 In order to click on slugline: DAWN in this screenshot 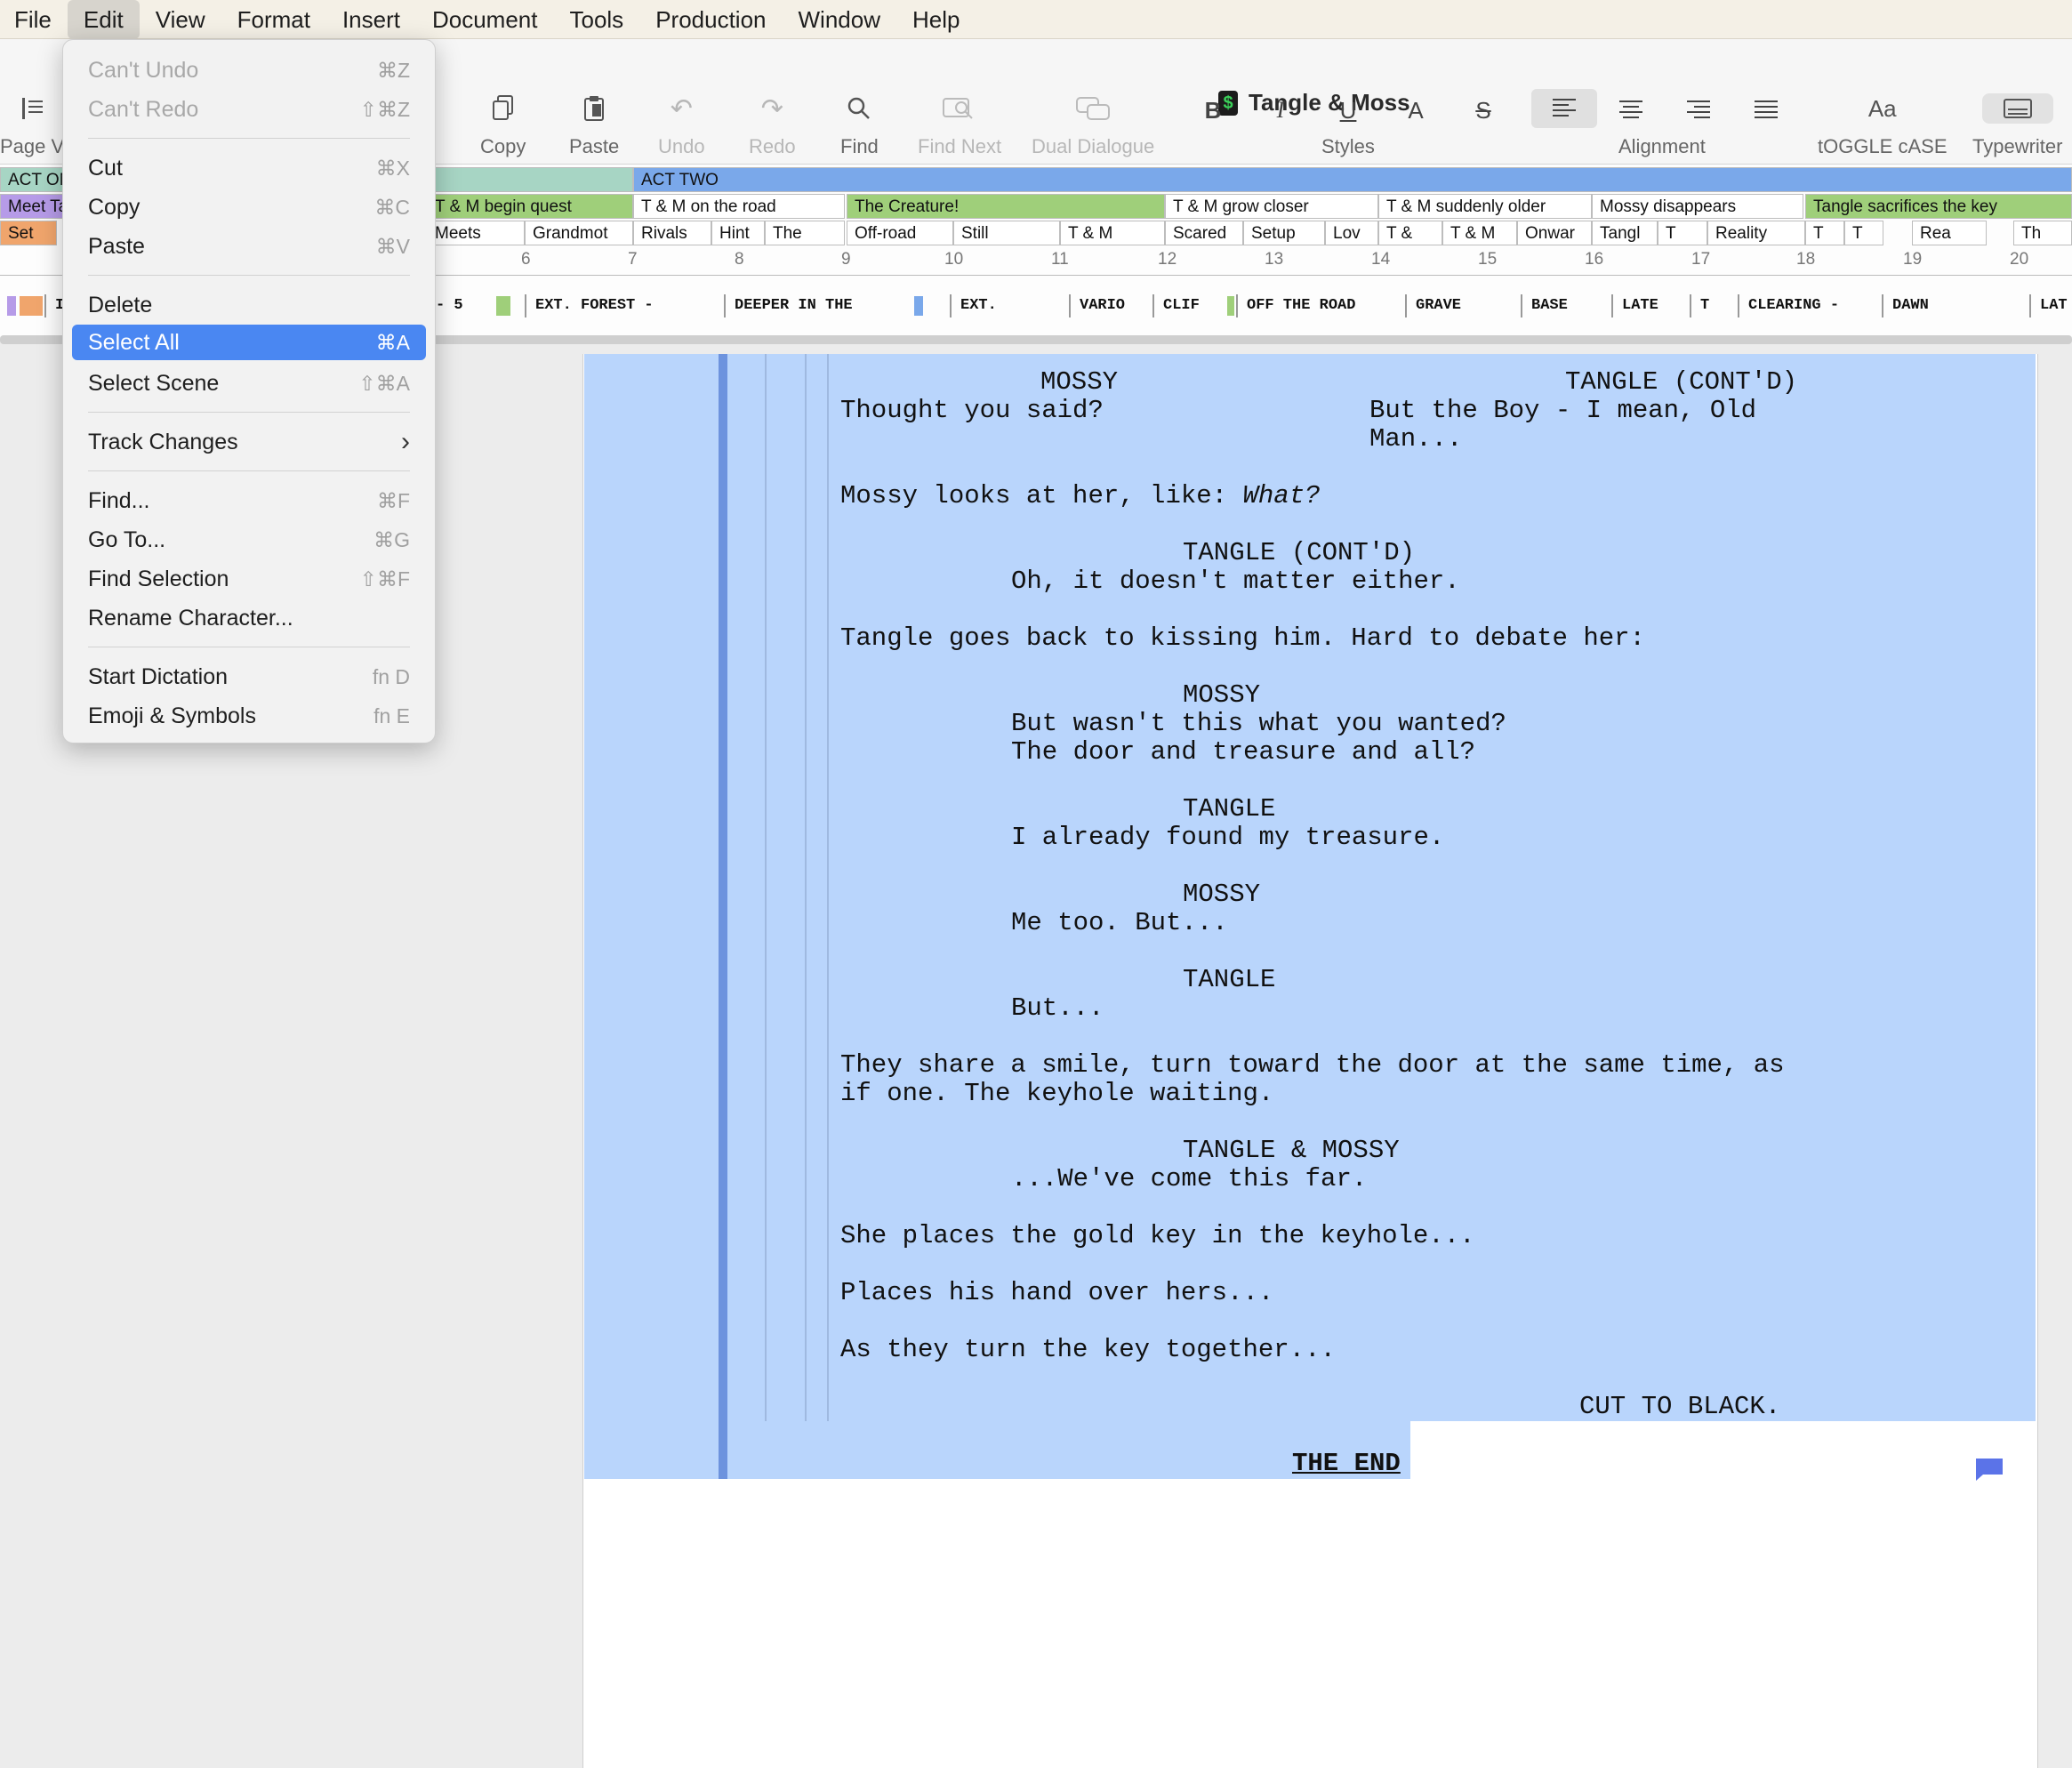, I will do `click(1953, 305)`.